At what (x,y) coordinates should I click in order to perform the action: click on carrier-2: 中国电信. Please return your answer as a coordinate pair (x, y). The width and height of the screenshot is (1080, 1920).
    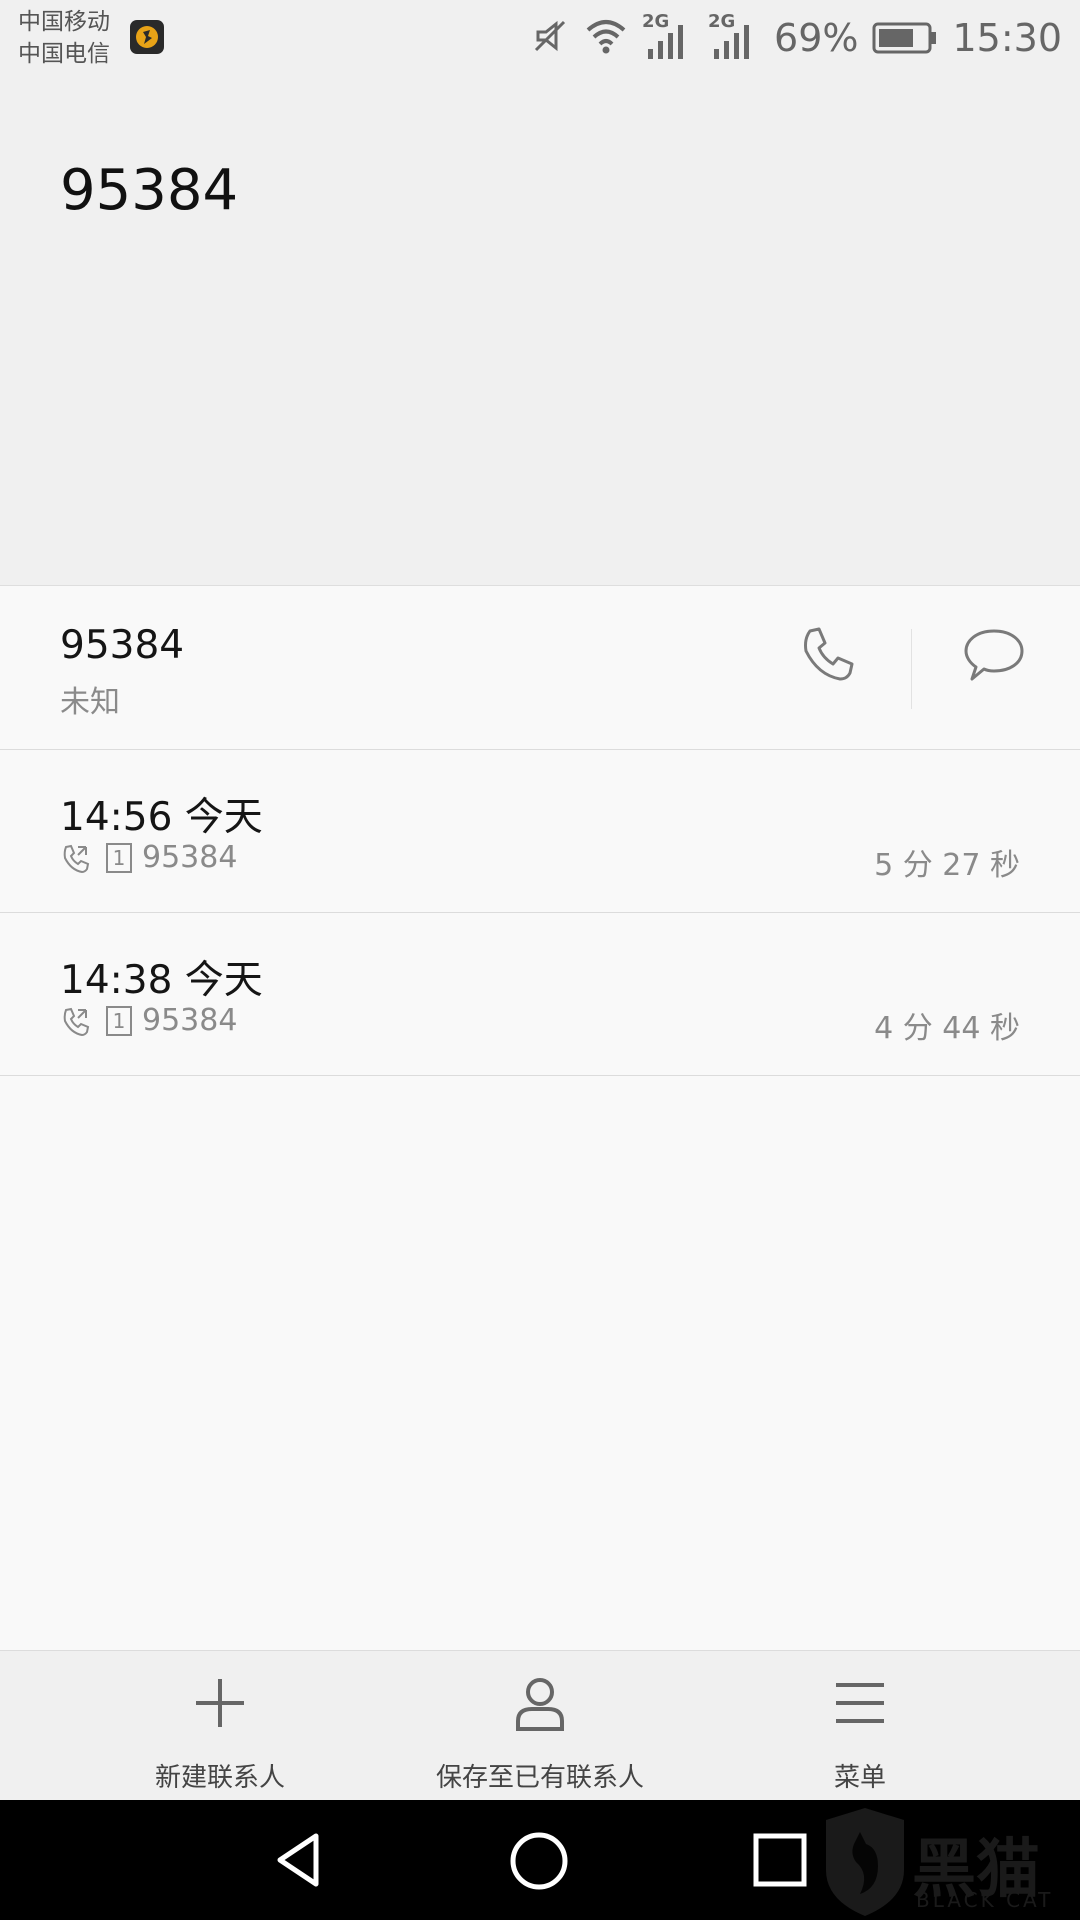
    Looking at the image, I should click on (64, 54).